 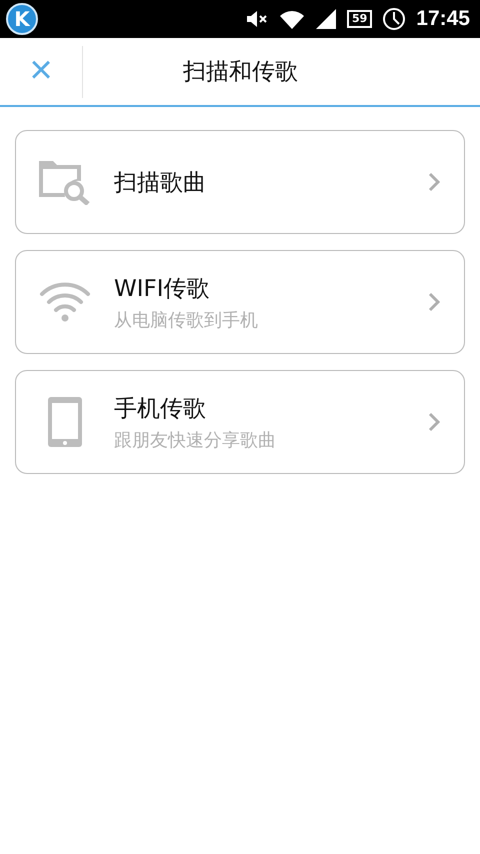 I want to click on item-subtitle: 跟朋友快速分享歌曲, so click(x=195, y=440).